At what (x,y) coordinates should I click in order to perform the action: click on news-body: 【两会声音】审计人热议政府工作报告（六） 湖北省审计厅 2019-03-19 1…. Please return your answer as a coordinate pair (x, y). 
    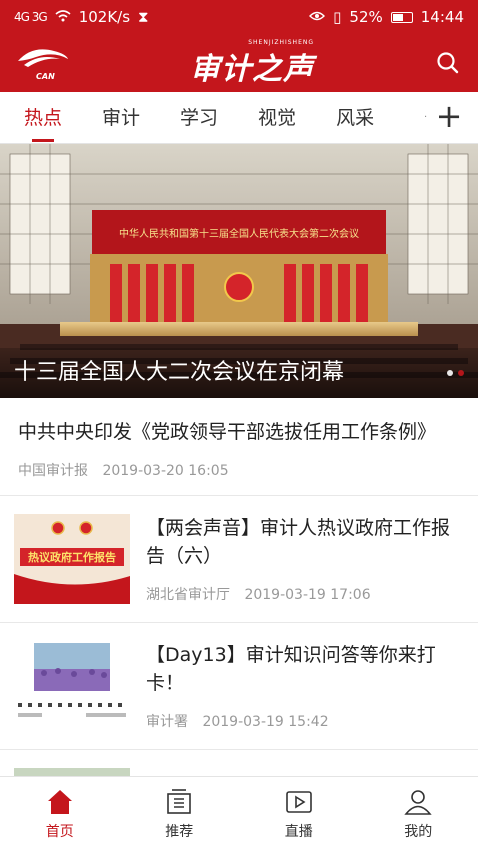
    Looking at the image, I should click on (305, 568).